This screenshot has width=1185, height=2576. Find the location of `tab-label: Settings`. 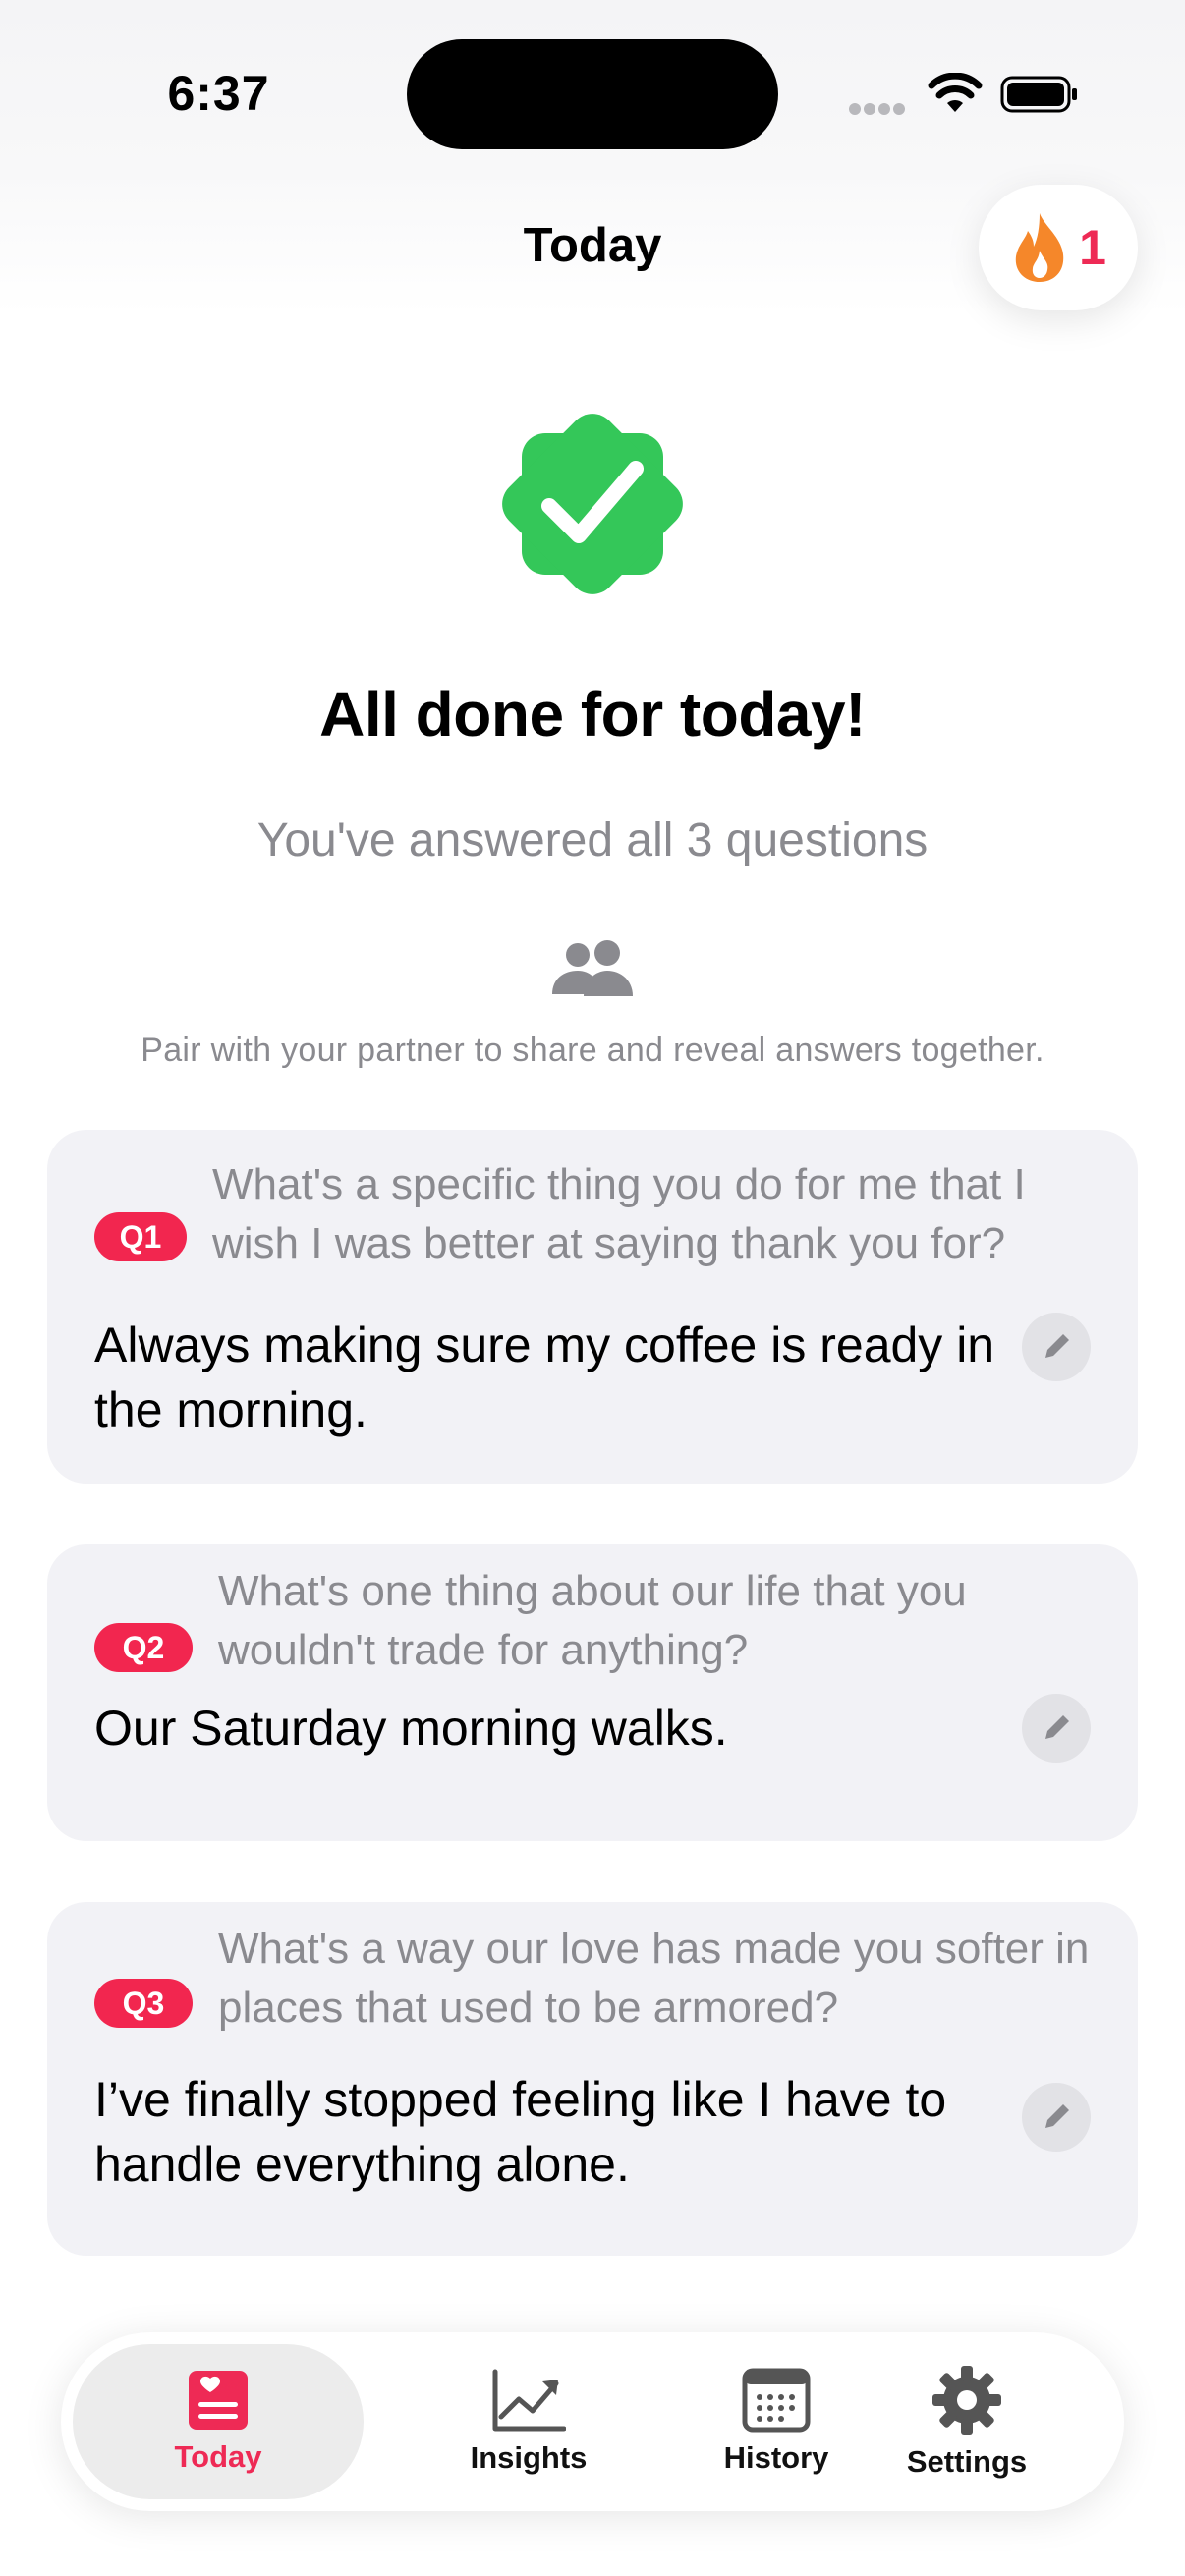

tab-label: Settings is located at coordinates (967, 2461).